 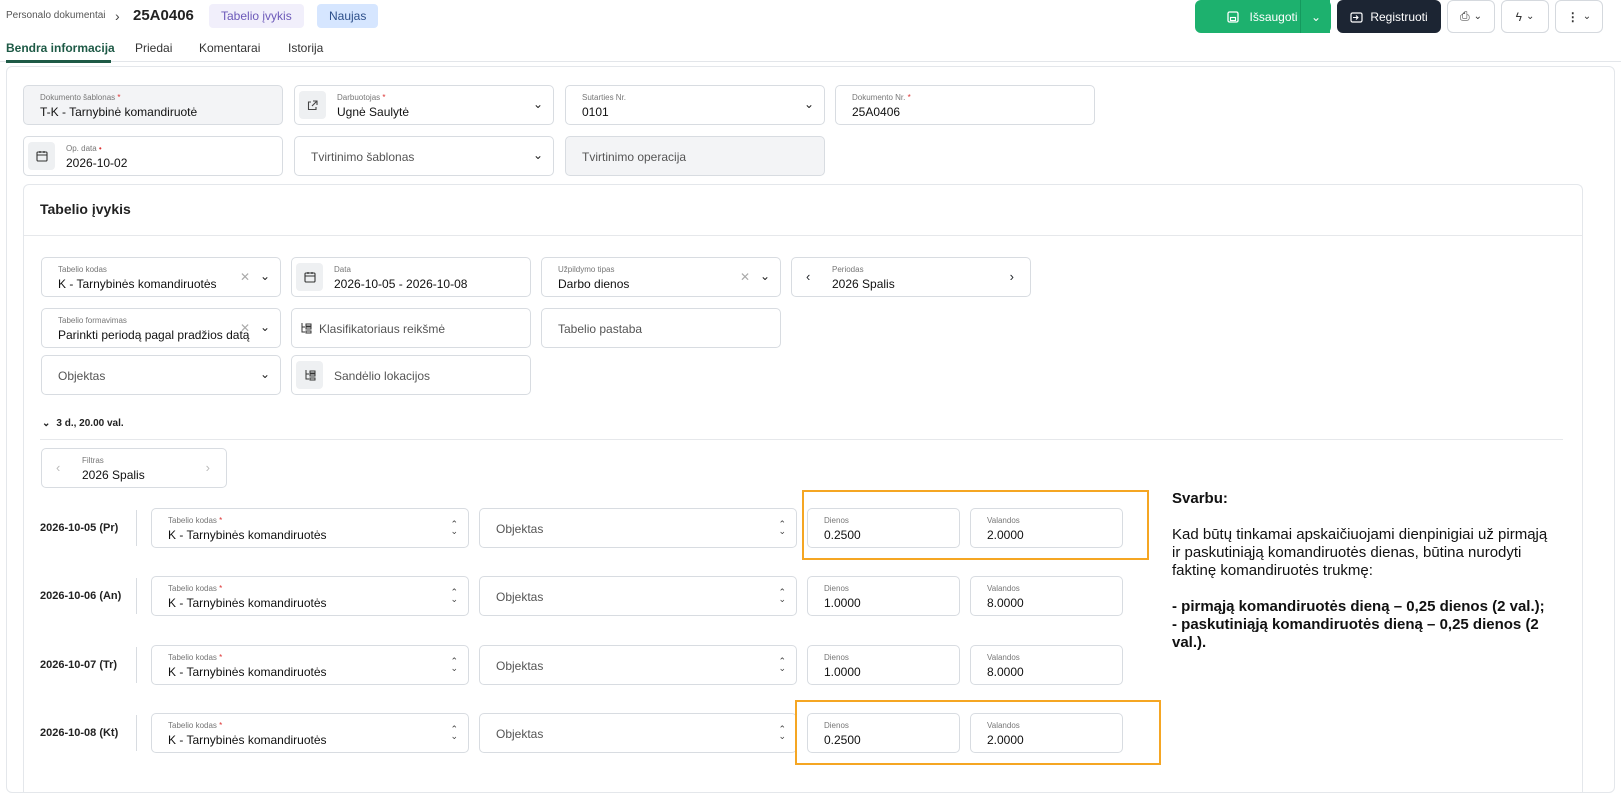 What do you see at coordinates (382, 329) in the screenshot?
I see `classifier-placeholder: Klasifikatoriaus reikšmė` at bounding box center [382, 329].